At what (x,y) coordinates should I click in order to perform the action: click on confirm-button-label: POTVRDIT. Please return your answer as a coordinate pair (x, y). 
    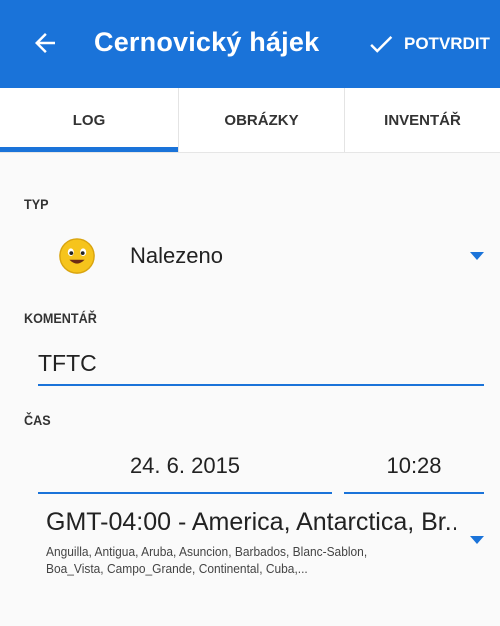
    Looking at the image, I should click on (447, 43).